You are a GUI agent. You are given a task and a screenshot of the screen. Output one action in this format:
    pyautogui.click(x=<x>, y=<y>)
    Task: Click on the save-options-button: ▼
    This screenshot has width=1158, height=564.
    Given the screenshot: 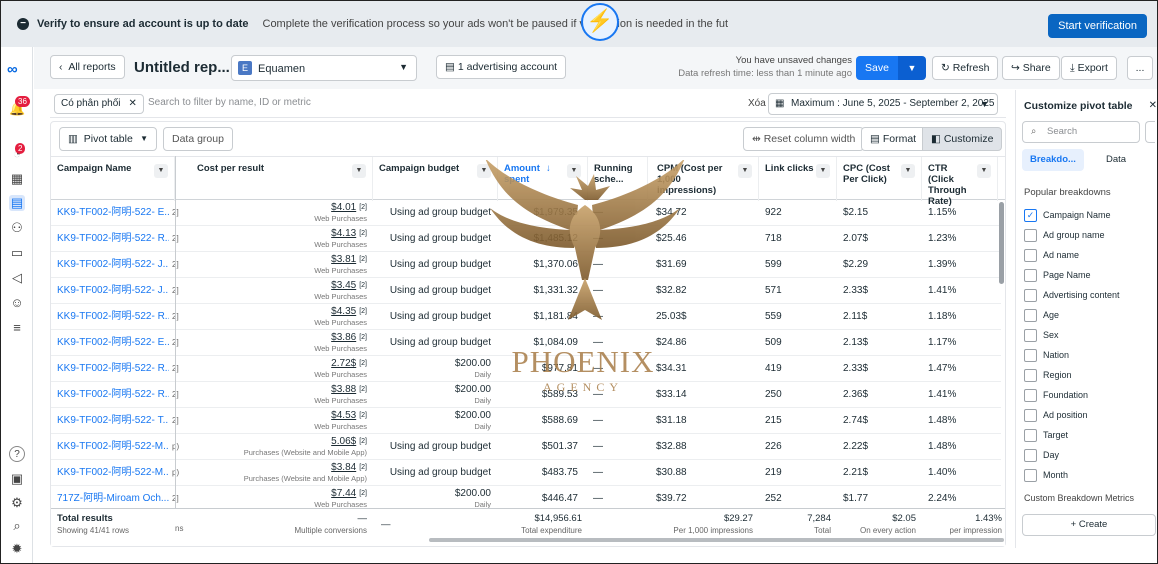 What is the action you would take?
    pyautogui.click(x=912, y=68)
    